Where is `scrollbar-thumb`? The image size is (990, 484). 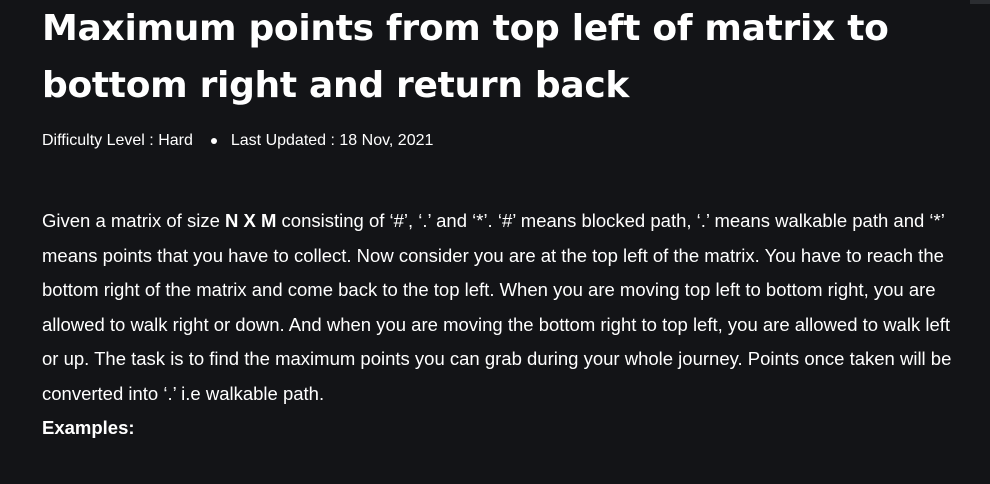
scrollbar-thumb is located at coordinates (980, 2).